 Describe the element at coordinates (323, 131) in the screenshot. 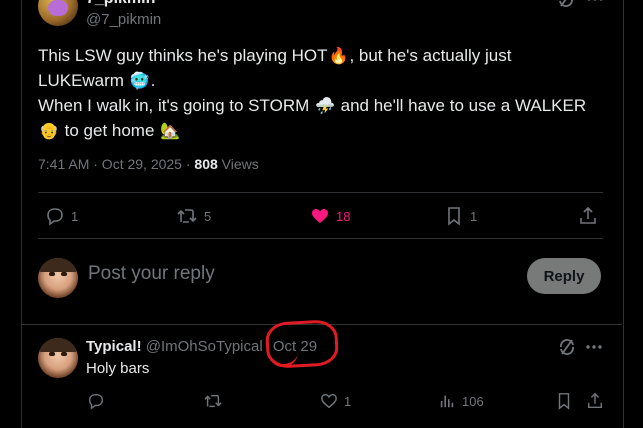

I see `post-line: 👴 to get home 🏡` at that location.